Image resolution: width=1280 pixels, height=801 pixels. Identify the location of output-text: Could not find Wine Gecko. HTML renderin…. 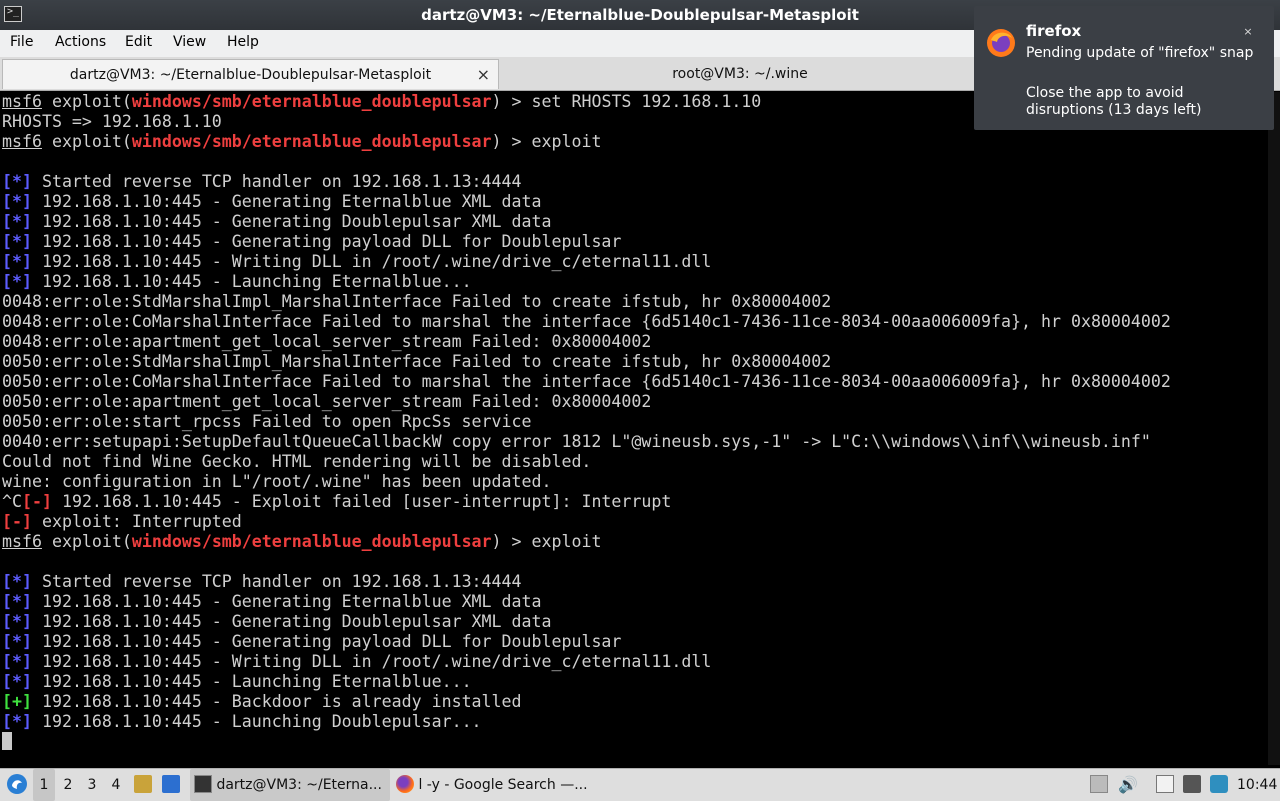
(297, 461).